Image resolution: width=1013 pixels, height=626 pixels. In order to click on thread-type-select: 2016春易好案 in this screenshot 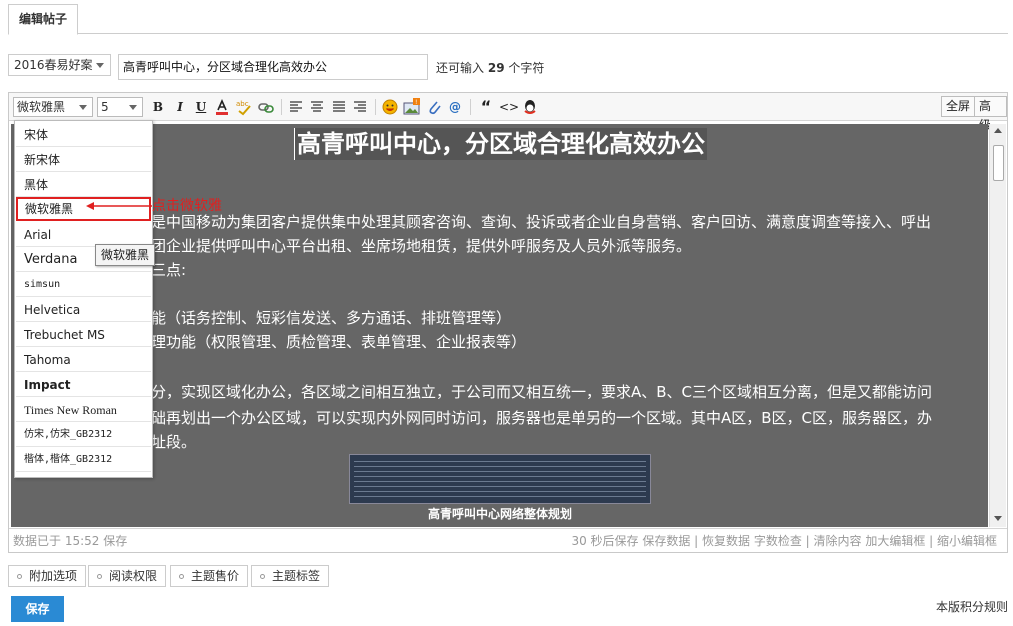, I will do `click(59, 65)`.